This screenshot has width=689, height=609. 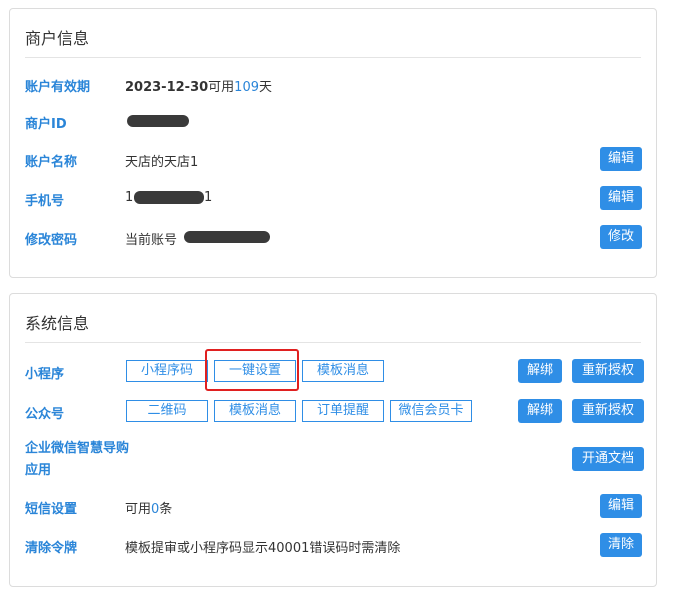 I want to click on sms-prefix: 可用, so click(x=138, y=509).